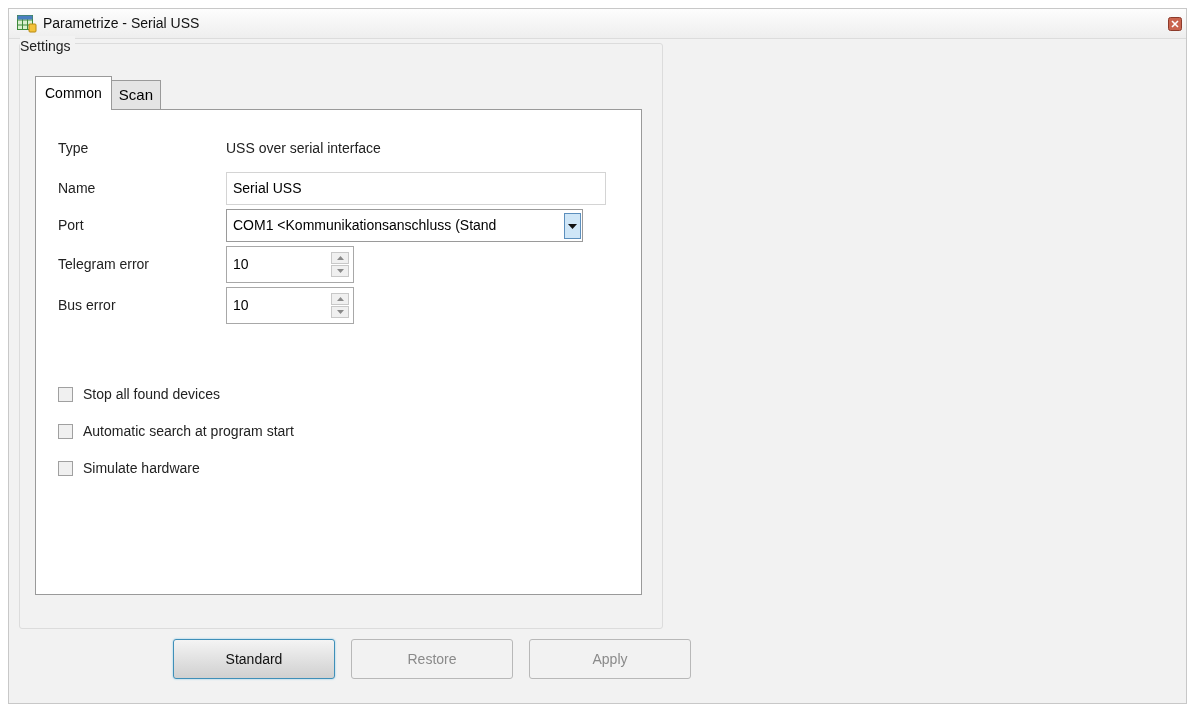  Describe the element at coordinates (404, 225) in the screenshot. I see `dropdown-field: COM1 <Kommunikationsanschluss (Stand` at that location.